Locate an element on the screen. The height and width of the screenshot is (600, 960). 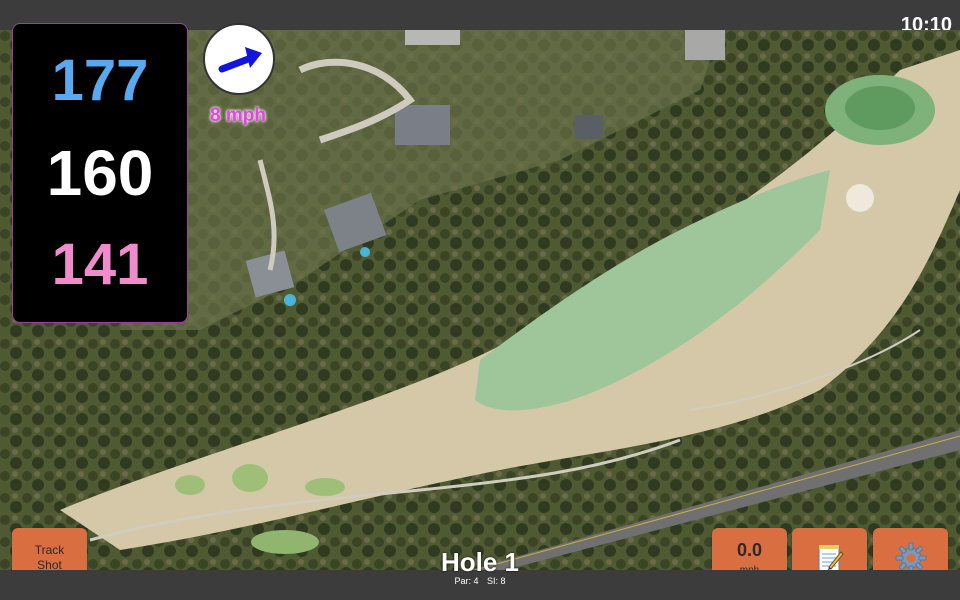
back-distance: 177 is located at coordinates (100, 80).